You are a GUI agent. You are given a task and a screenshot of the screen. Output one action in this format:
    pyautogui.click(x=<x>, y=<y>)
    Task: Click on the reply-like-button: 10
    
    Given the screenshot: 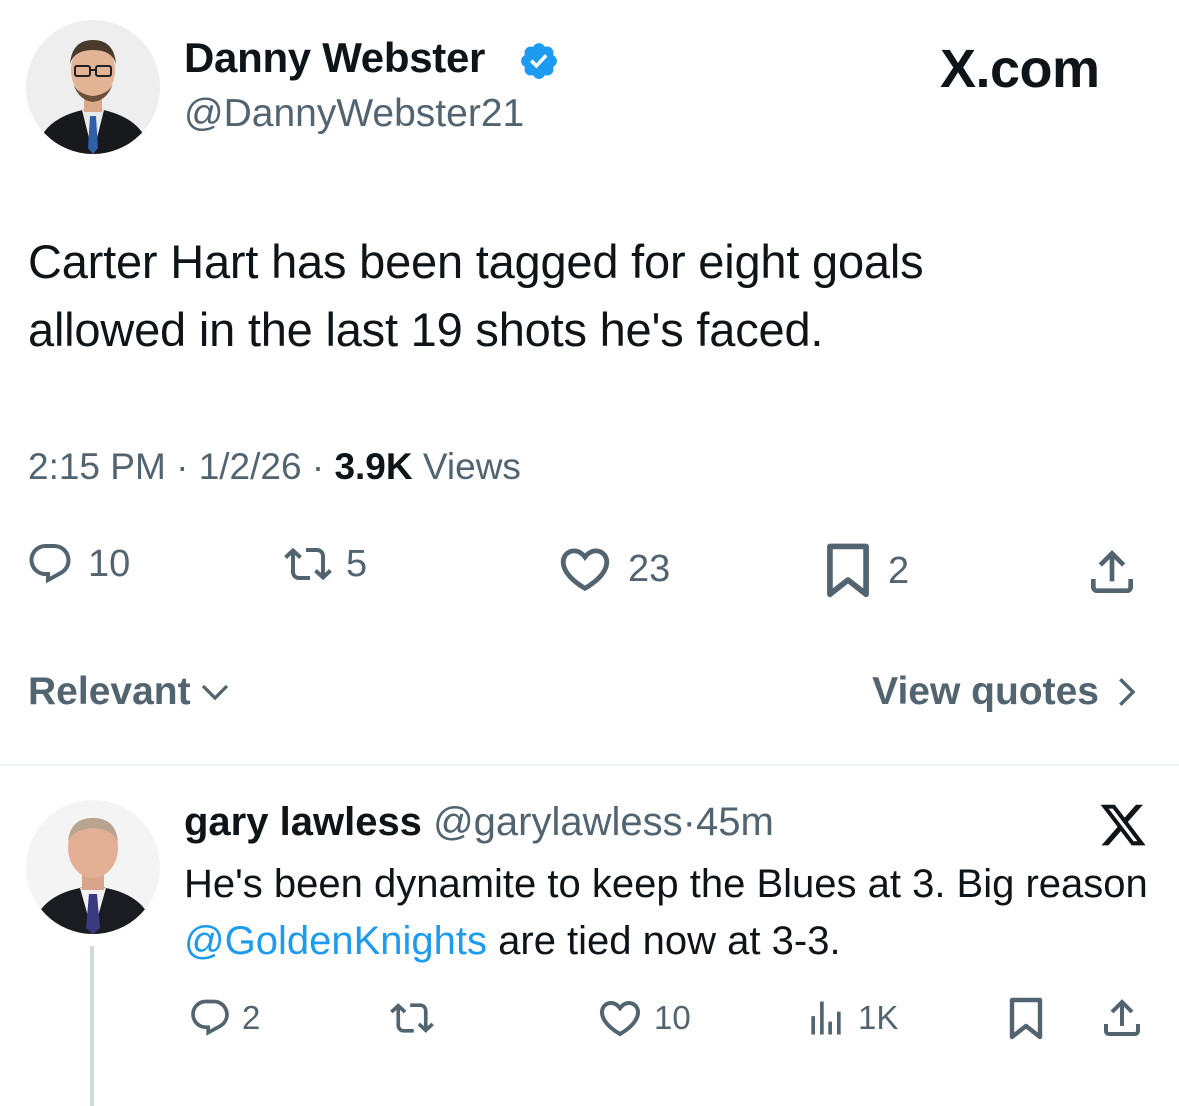 What is the action you would take?
    pyautogui.click(x=643, y=1018)
    